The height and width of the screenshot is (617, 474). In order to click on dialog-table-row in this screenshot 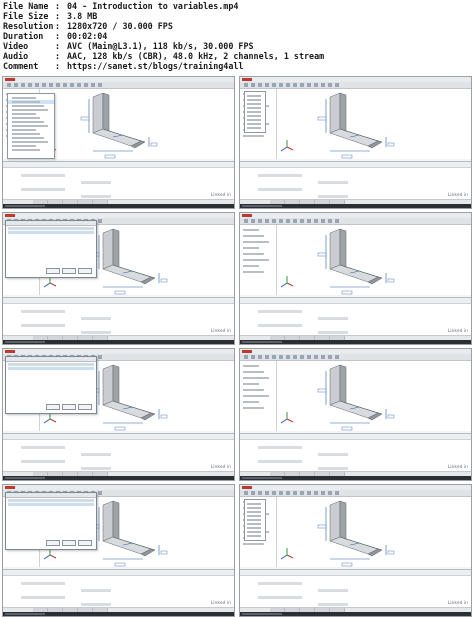, I will do `click(51, 232)`.